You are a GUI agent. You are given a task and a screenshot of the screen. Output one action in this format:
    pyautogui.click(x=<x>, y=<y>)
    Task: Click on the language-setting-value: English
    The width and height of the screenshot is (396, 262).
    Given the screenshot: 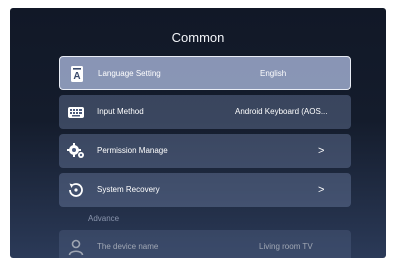 What is the action you would take?
    pyautogui.click(x=273, y=73)
    